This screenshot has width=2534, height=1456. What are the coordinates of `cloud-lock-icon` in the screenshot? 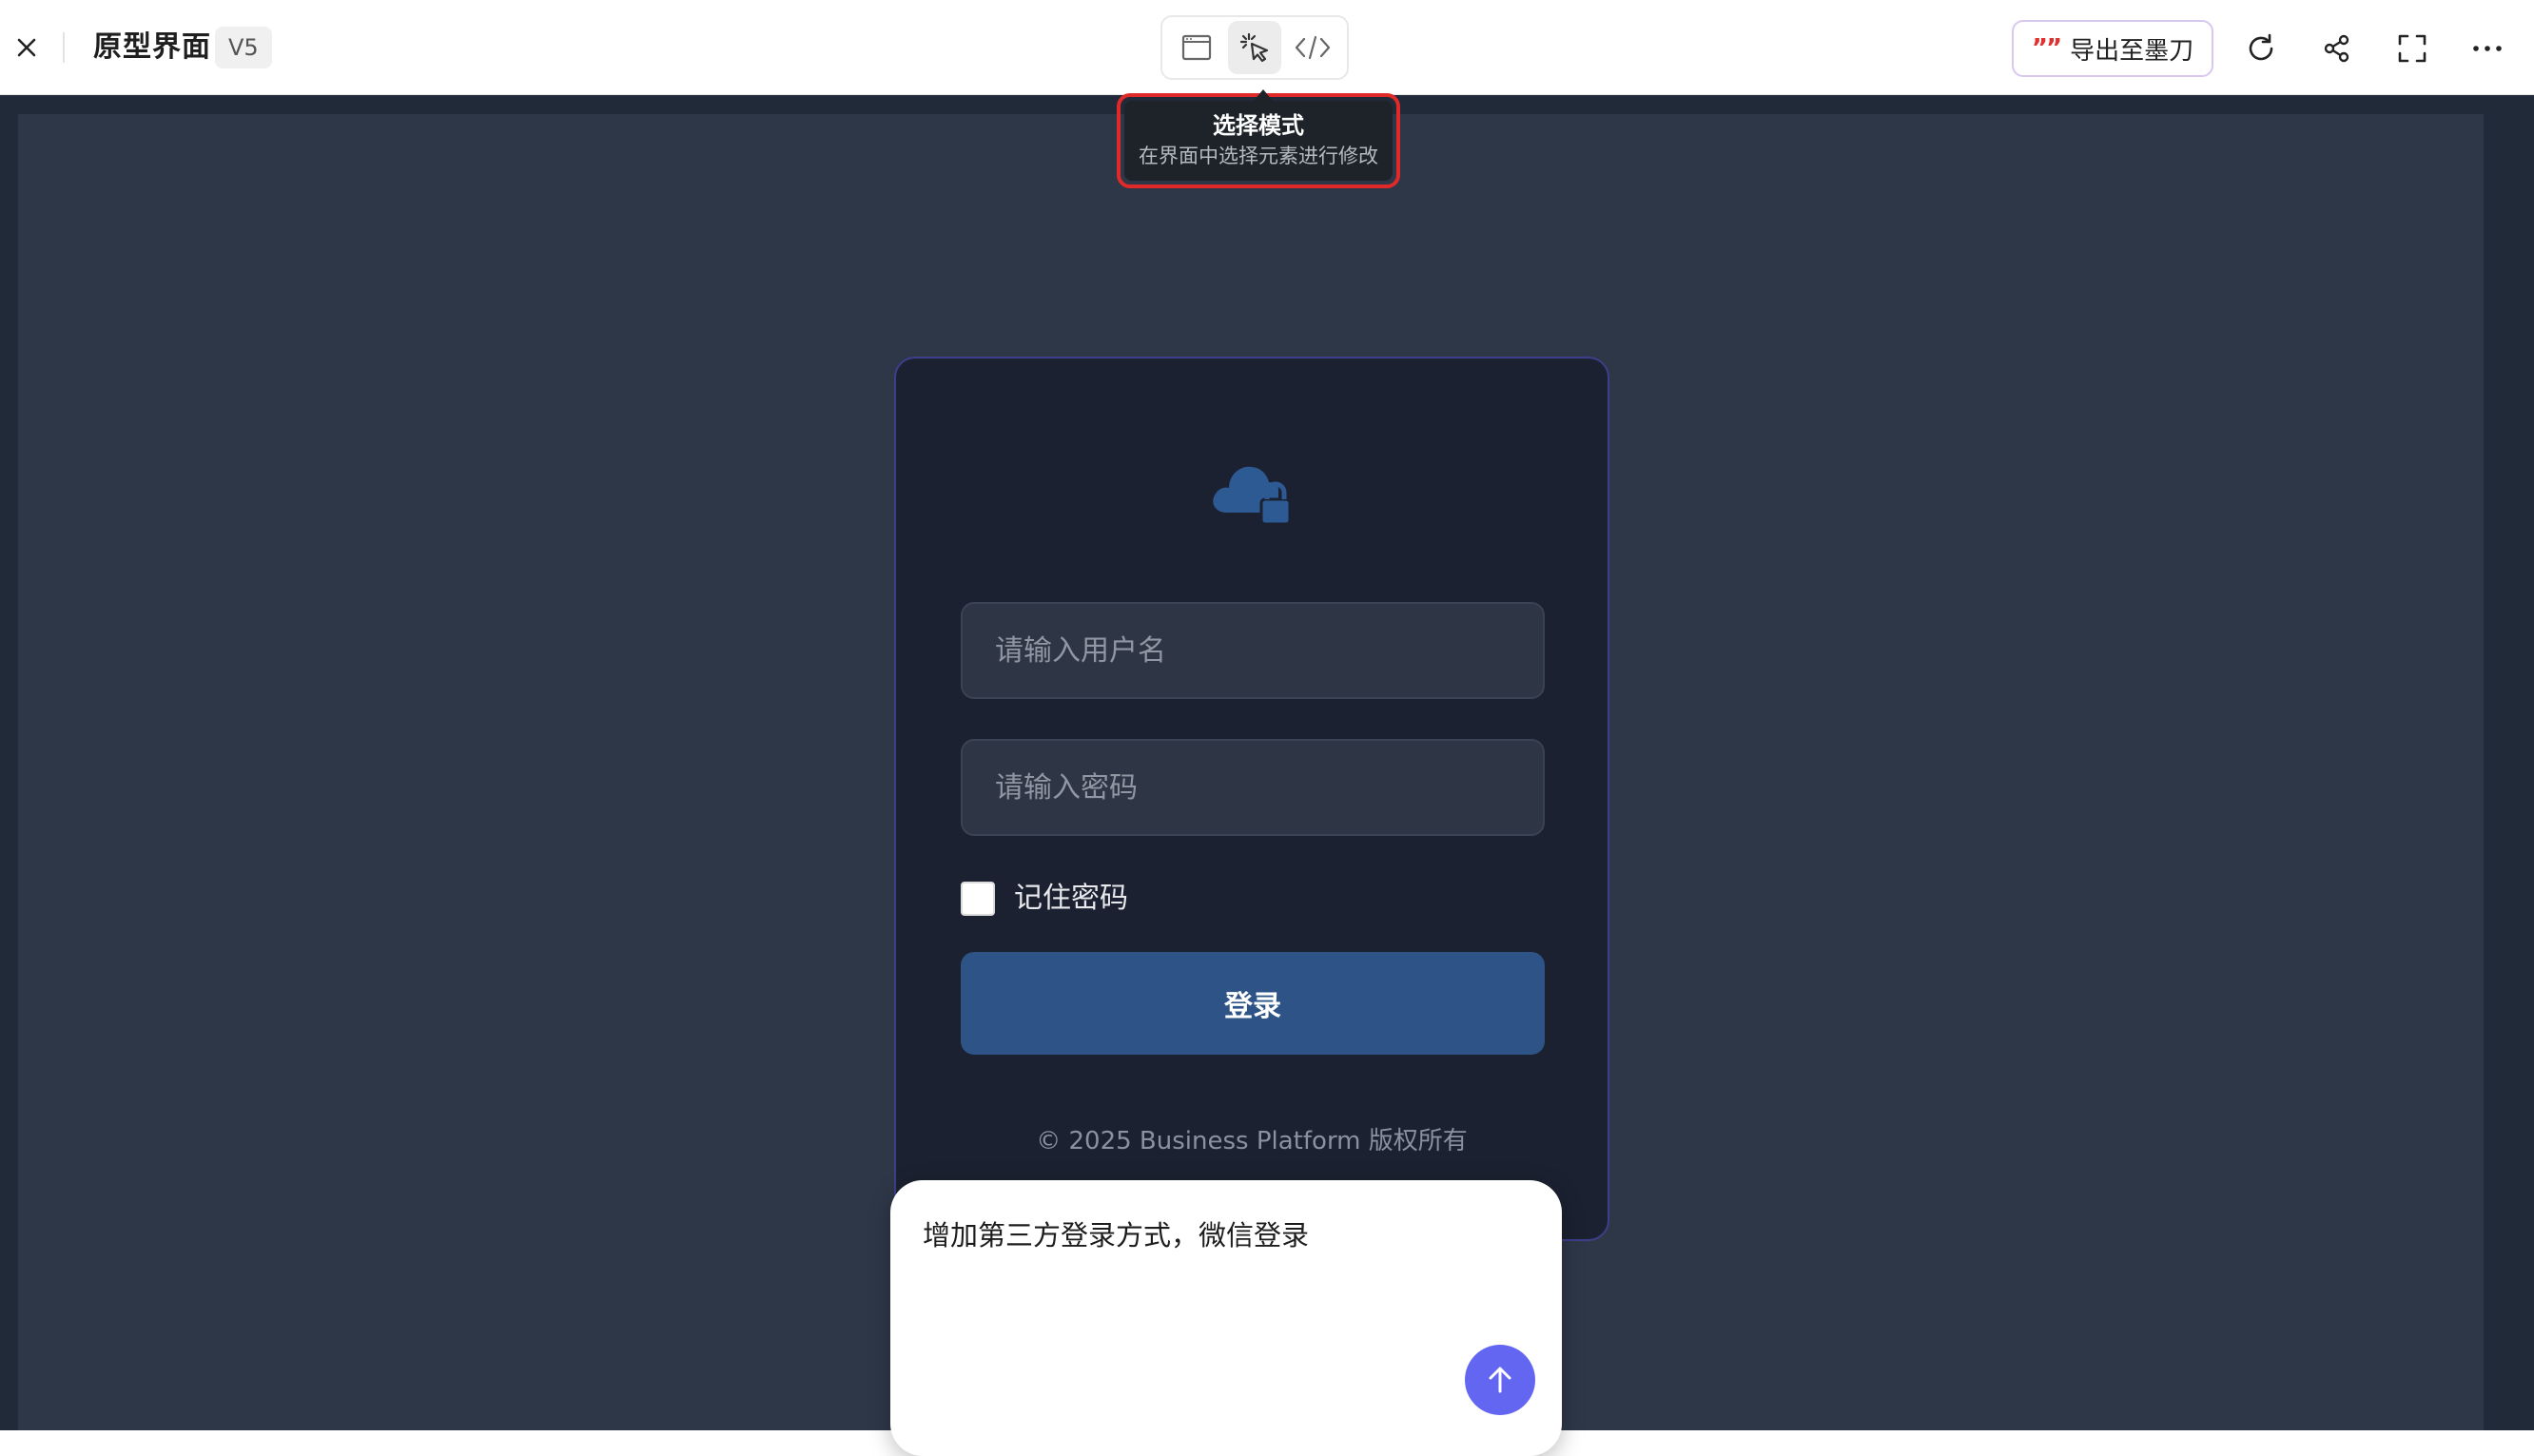 It's located at (1252, 496).